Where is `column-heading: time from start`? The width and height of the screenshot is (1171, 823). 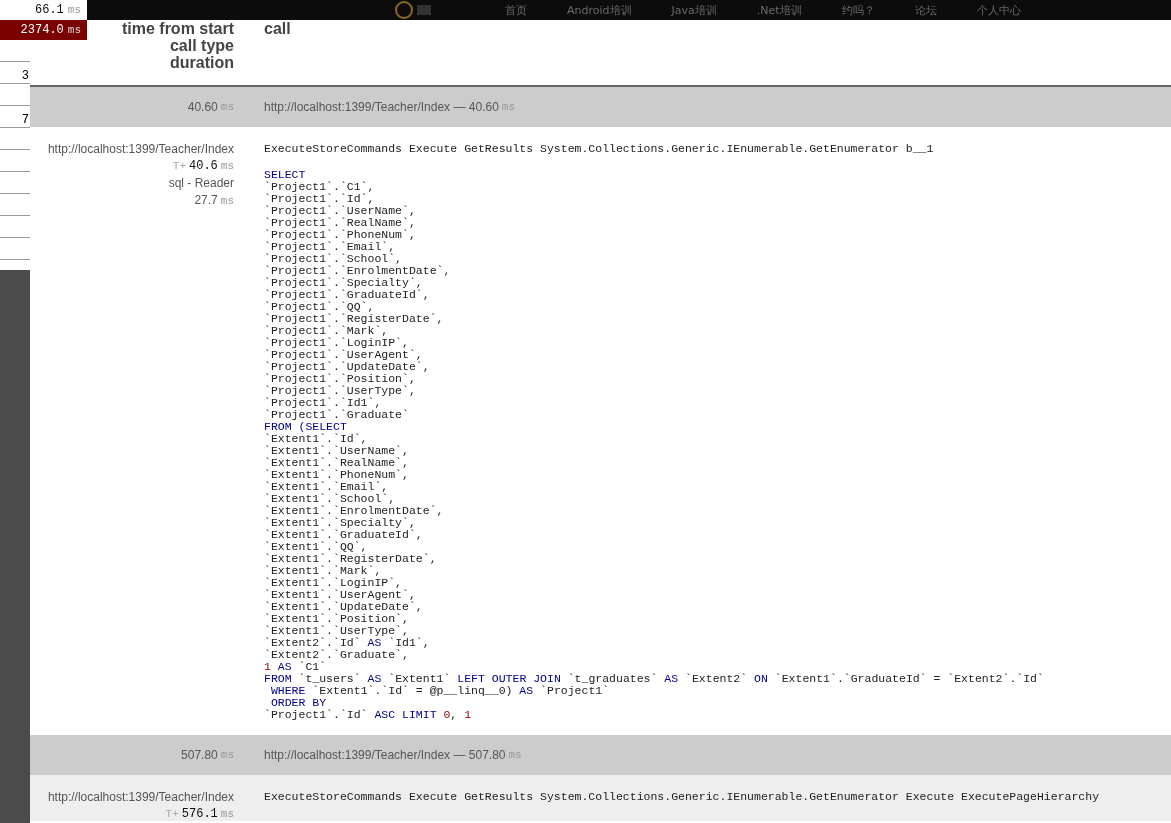 column-heading: time from start is located at coordinates (177, 28).